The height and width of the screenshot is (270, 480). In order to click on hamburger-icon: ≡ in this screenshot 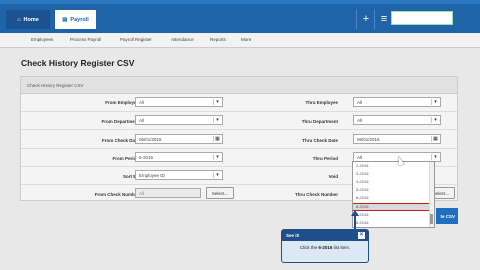, I will do `click(384, 18)`.